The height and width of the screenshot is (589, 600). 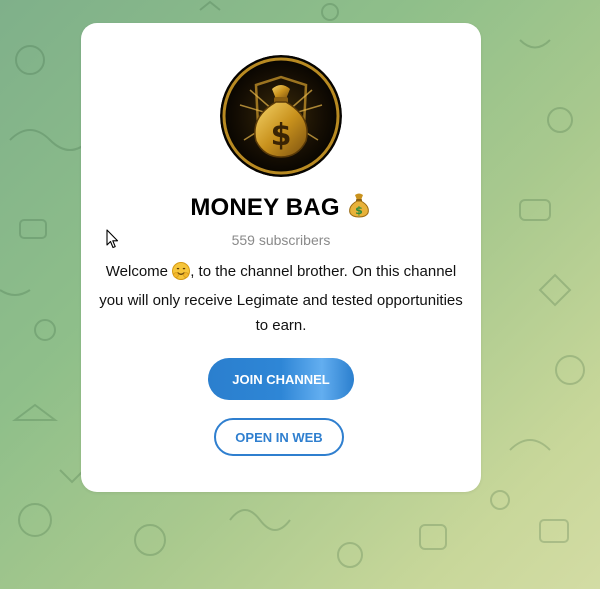 I want to click on channel-avatar: $, so click(x=281, y=116).